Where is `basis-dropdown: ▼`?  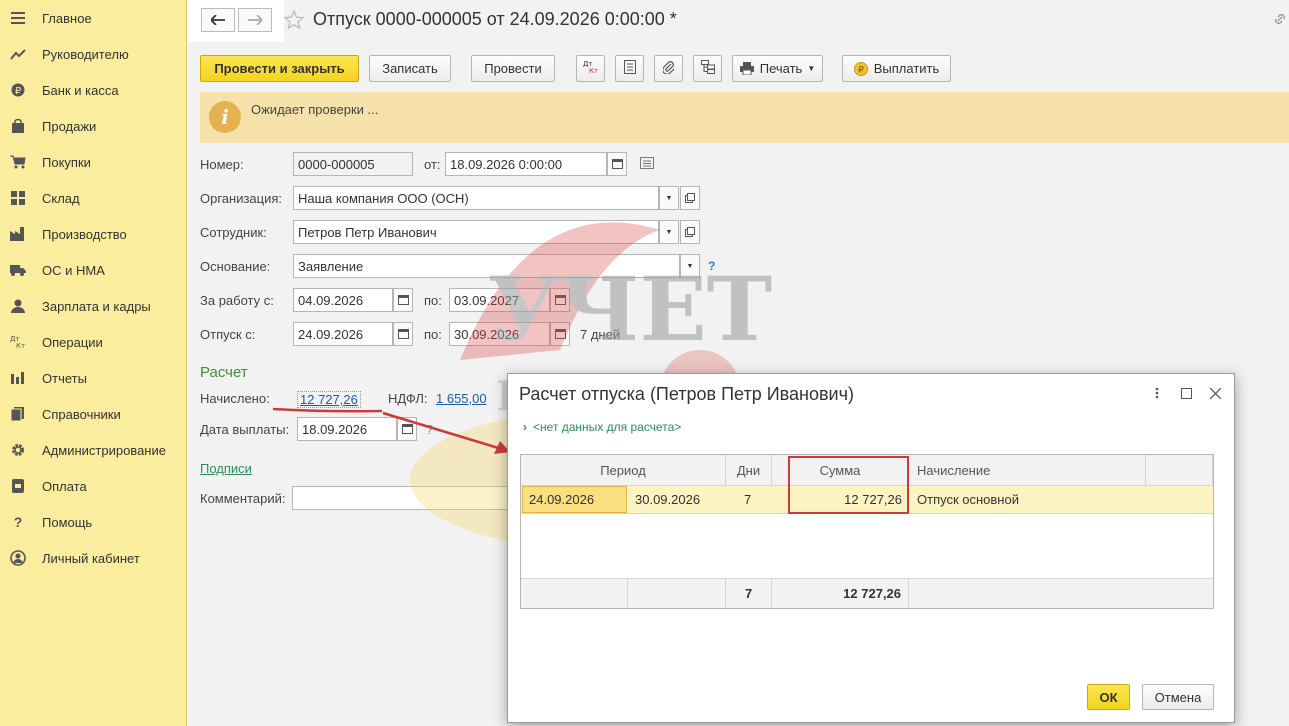
basis-dropdown: ▼ is located at coordinates (690, 266).